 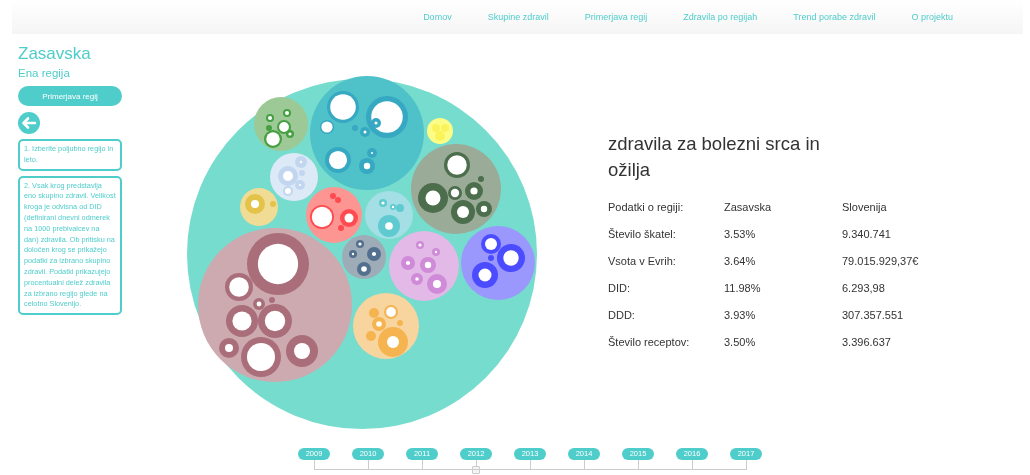 What do you see at coordinates (714, 157) in the screenshot?
I see `group-title: zdravila za bolezni srca in ožilja` at bounding box center [714, 157].